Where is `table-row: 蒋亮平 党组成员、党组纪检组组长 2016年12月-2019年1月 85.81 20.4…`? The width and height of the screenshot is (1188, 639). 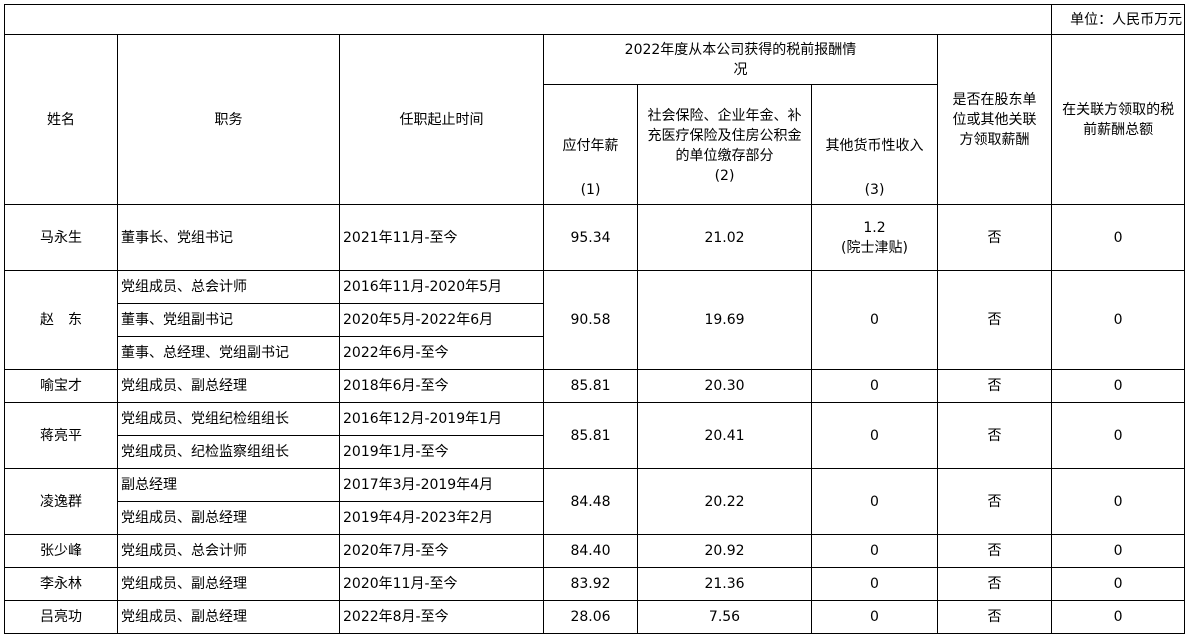
table-row: 蒋亮平 党组成员、党组纪检组组长 2016年12月-2019年1月 85.81 20.4… is located at coordinates (595, 435).